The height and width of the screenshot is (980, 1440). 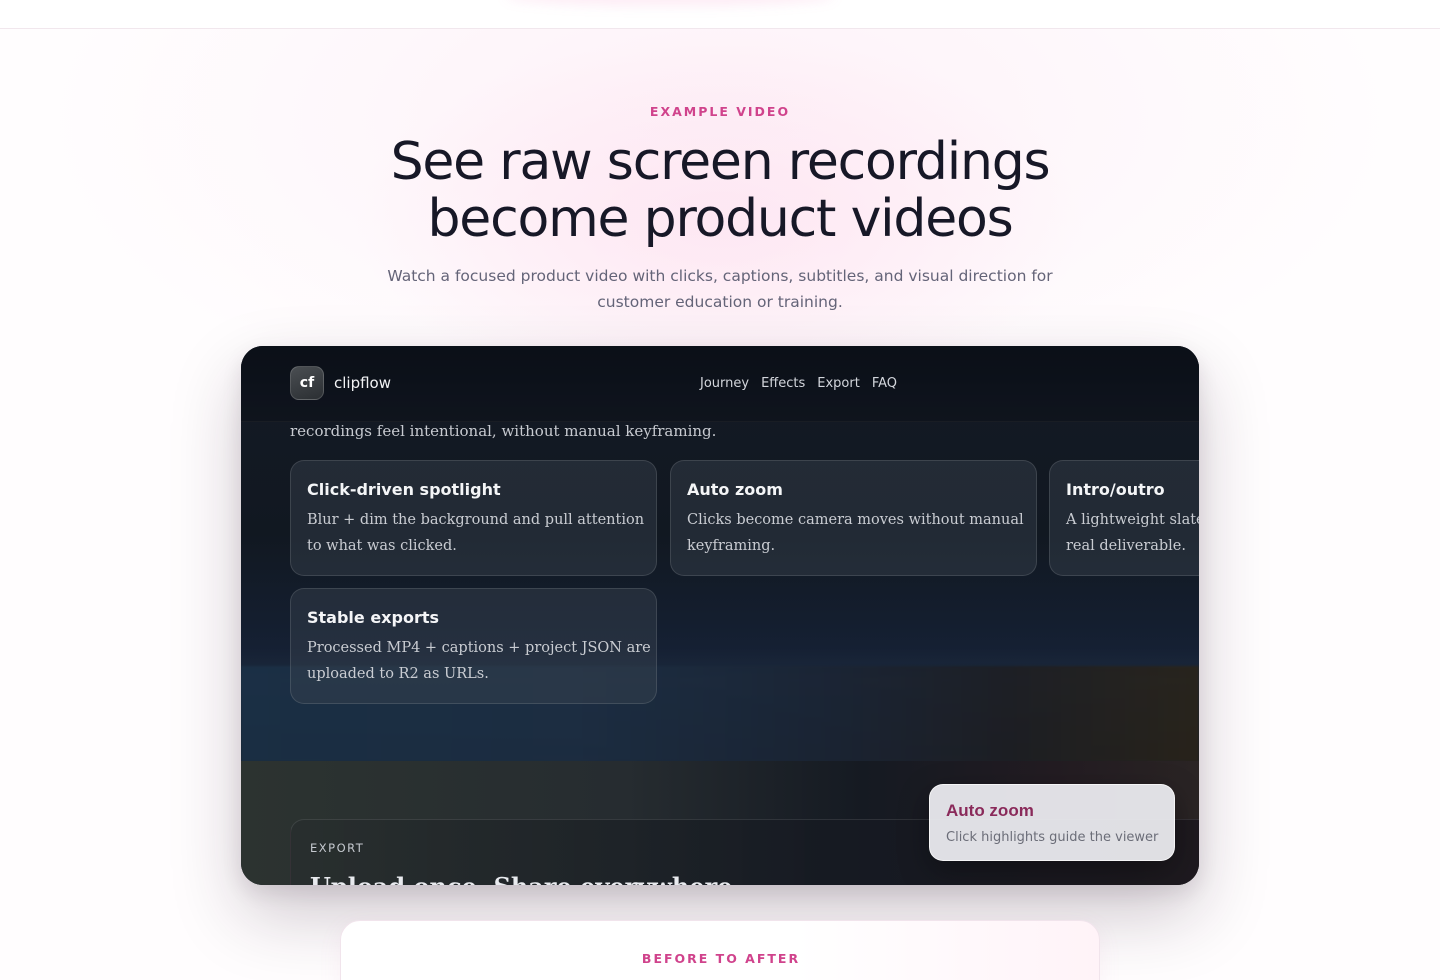 I want to click on demo-app-logo-mark: cf, so click(x=307, y=383).